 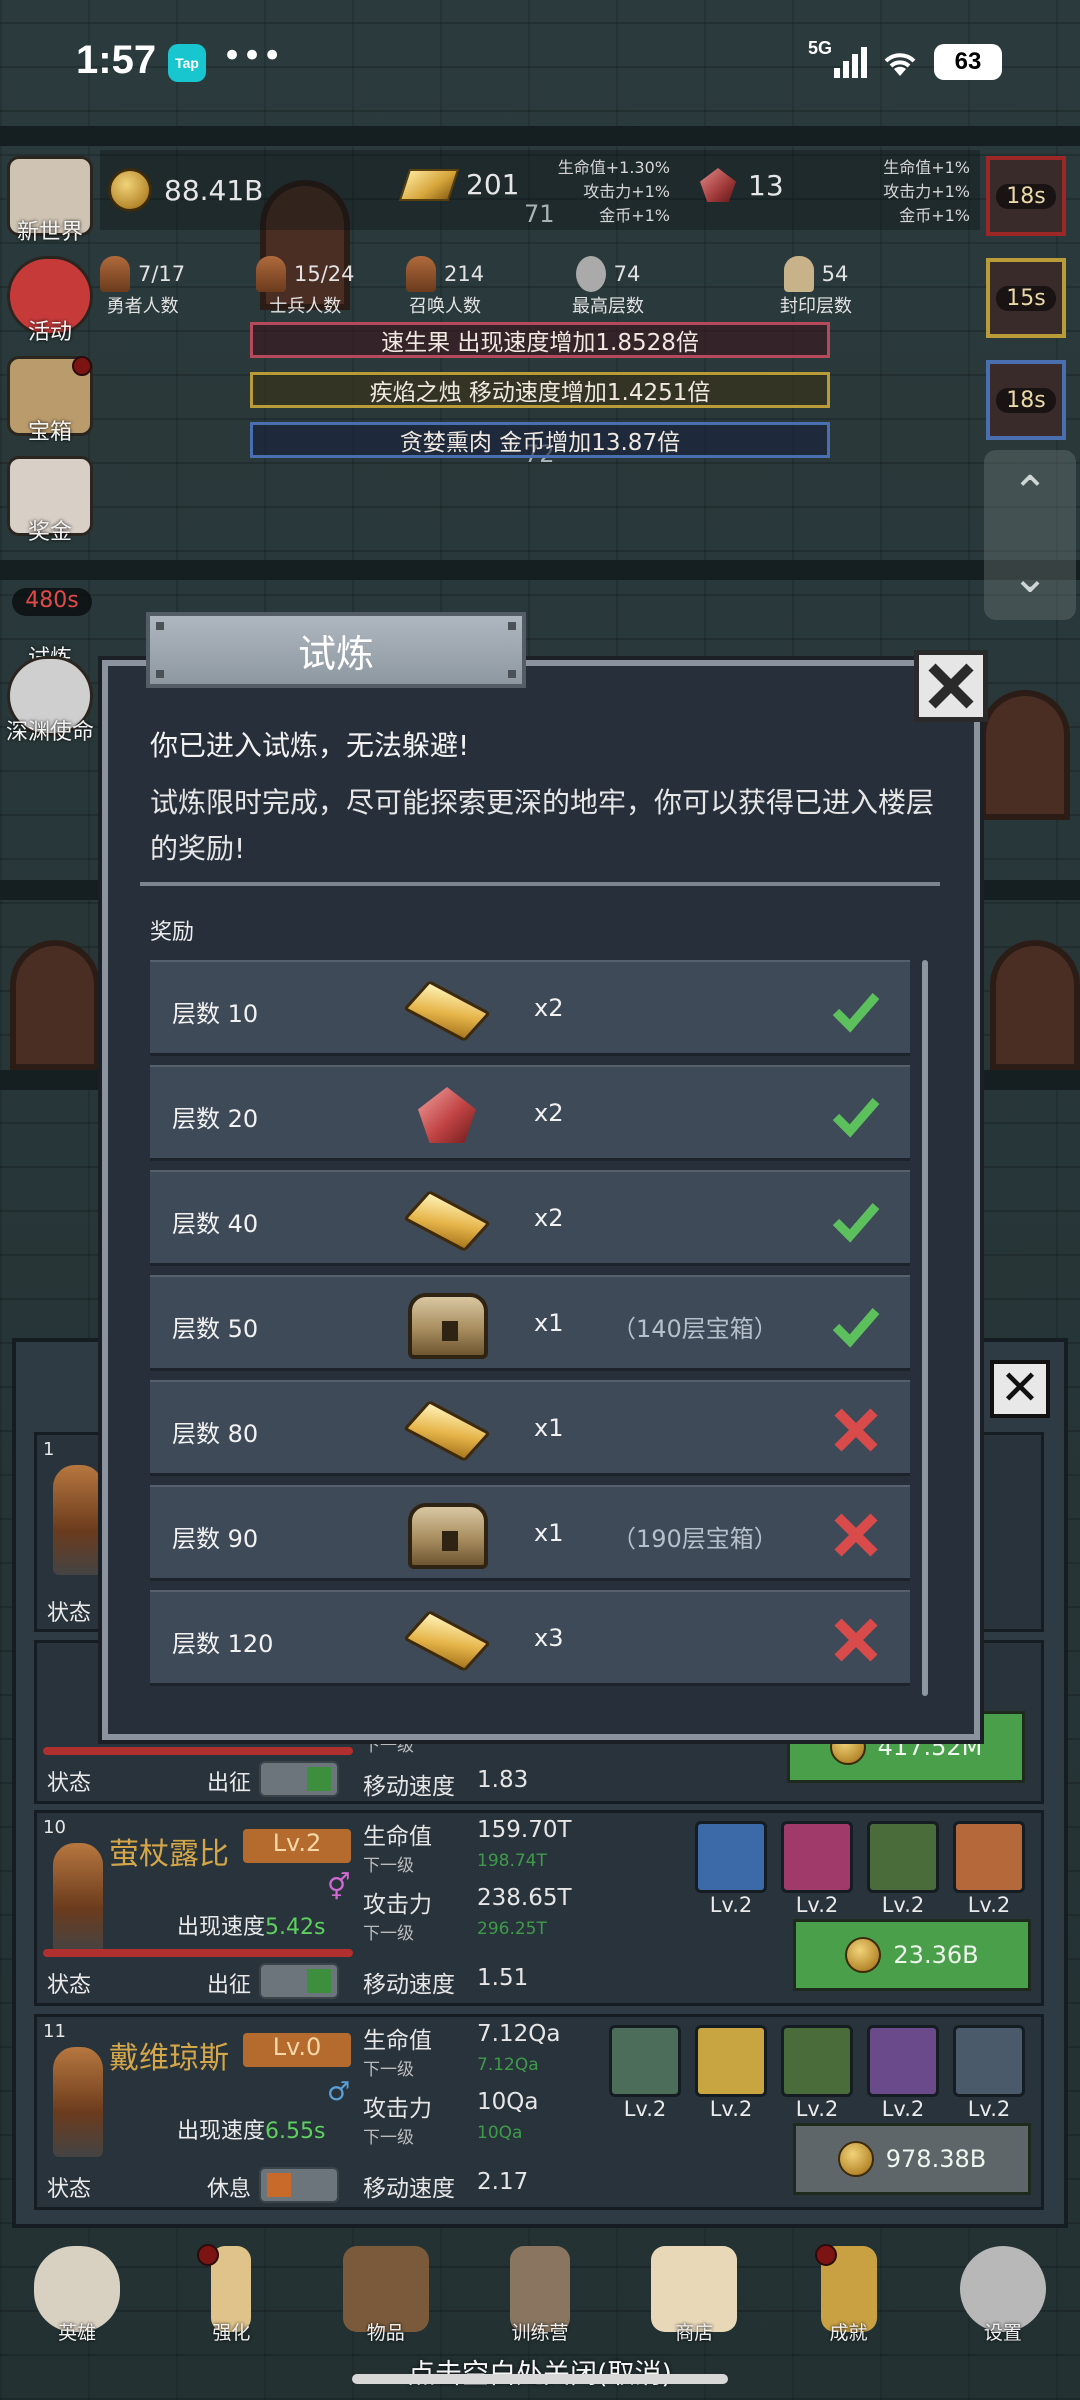 I want to click on reward-row: 层数 120 x3, so click(x=530, y=1638).